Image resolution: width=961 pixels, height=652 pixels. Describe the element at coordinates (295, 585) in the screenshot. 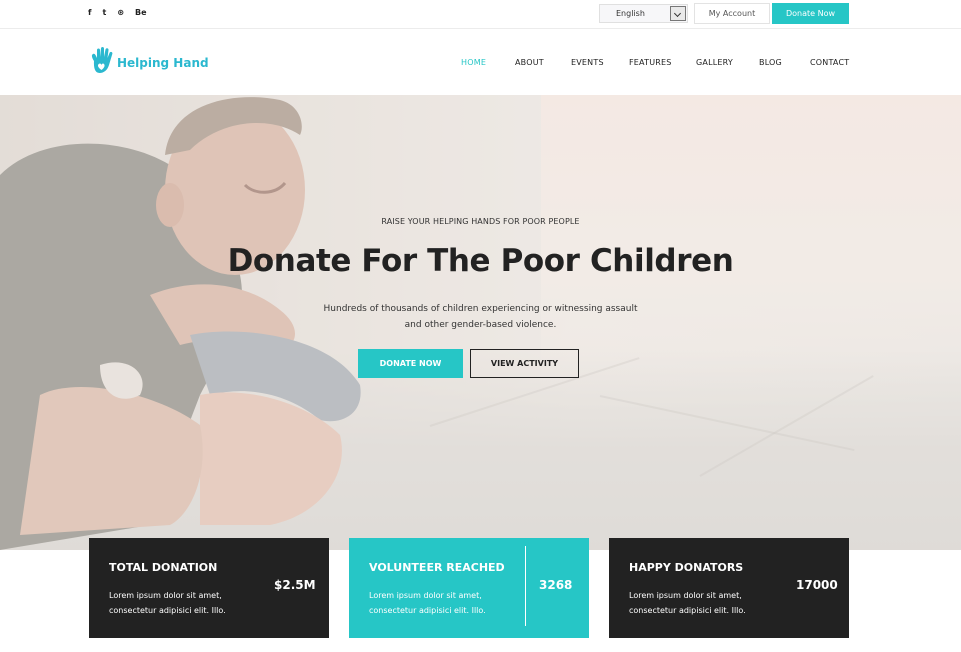

I see `stat-value: $2.5M` at that location.